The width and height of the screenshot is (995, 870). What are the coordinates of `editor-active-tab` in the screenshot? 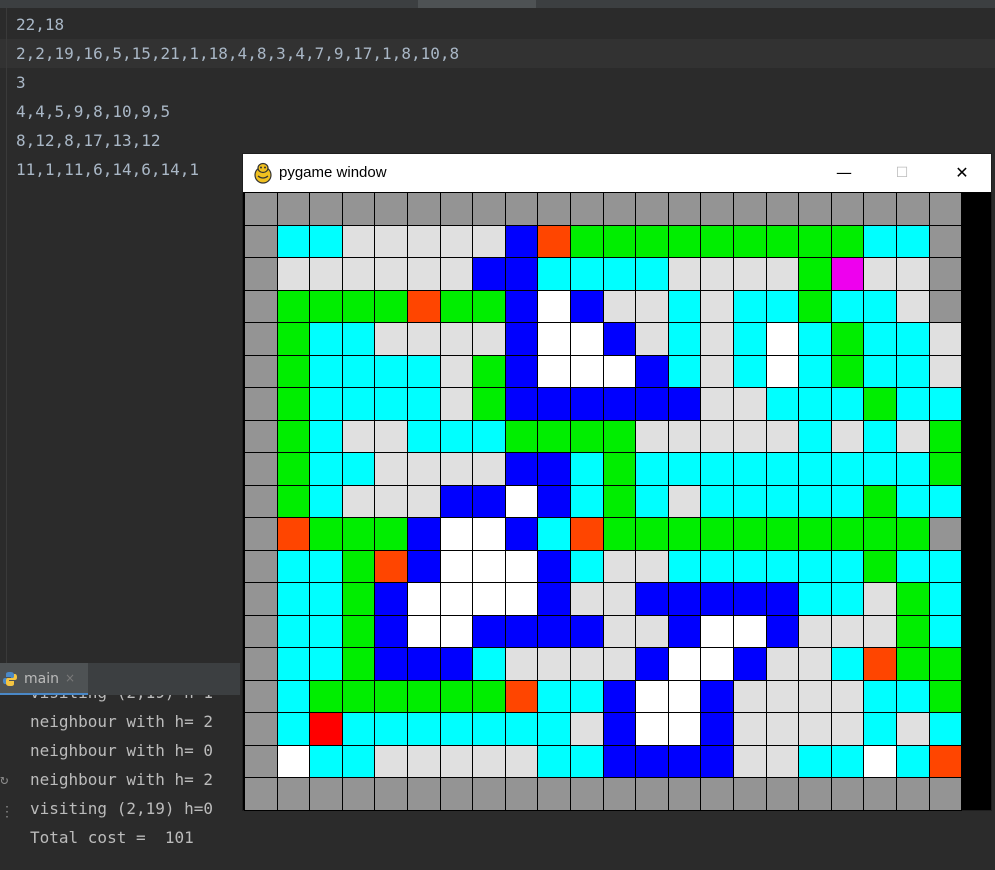 It's located at (477, 4).